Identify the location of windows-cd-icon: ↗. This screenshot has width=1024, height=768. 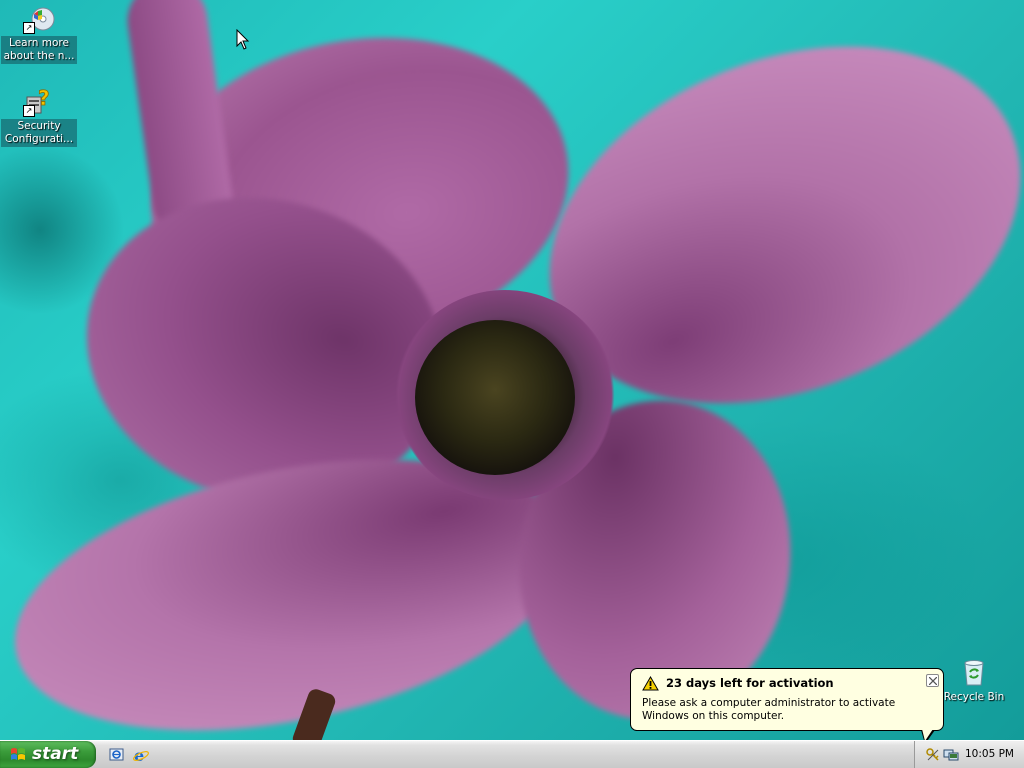
(39, 18).